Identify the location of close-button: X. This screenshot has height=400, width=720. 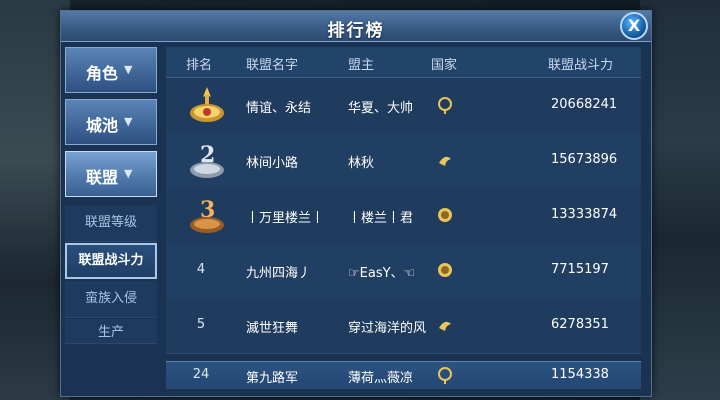
(634, 26).